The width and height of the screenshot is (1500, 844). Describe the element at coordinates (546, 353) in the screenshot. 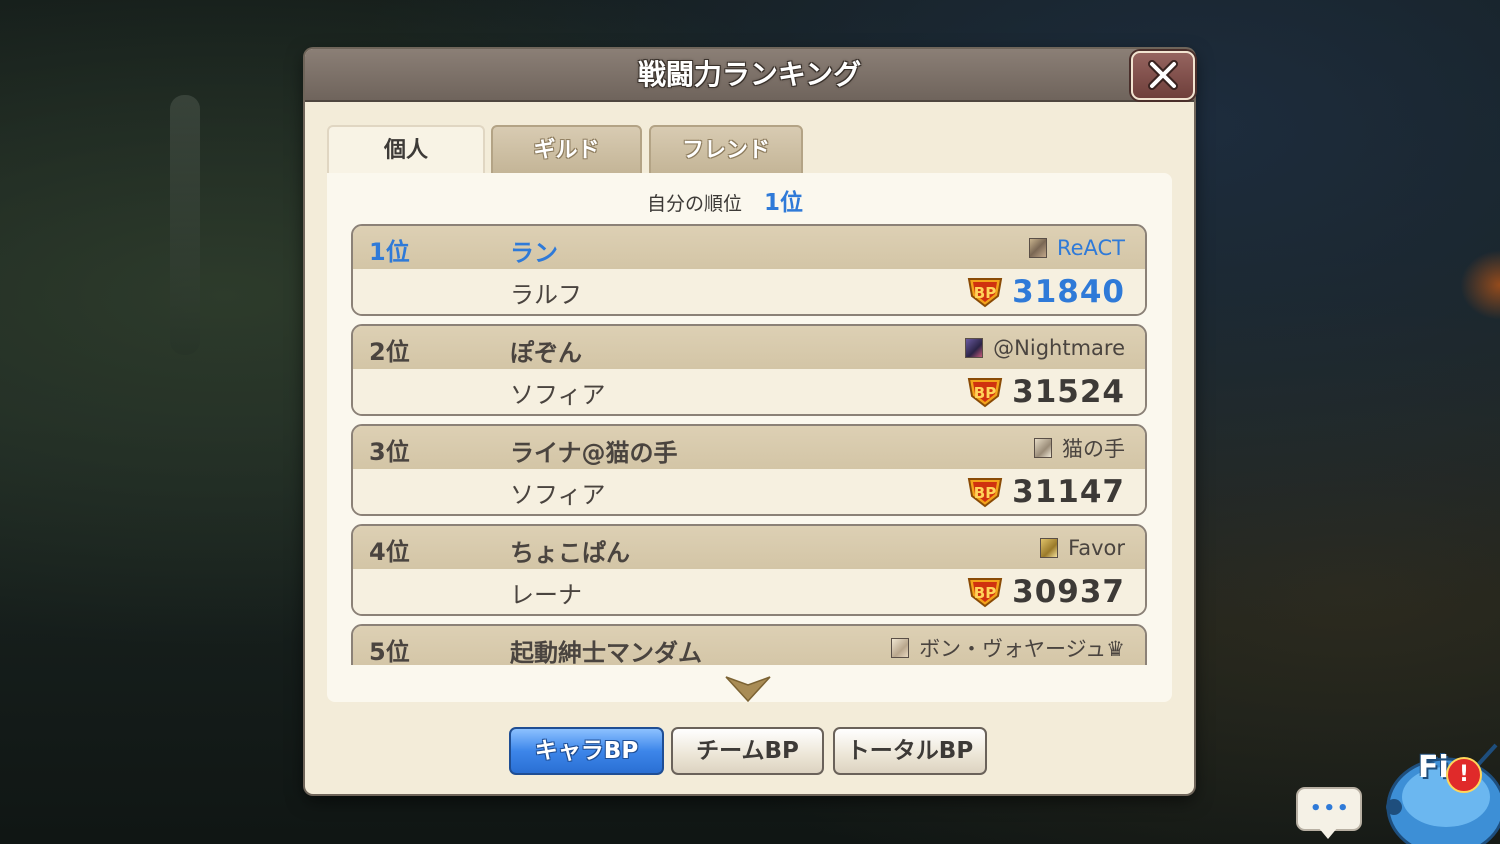

I see `player-name: ぽぞん` at that location.